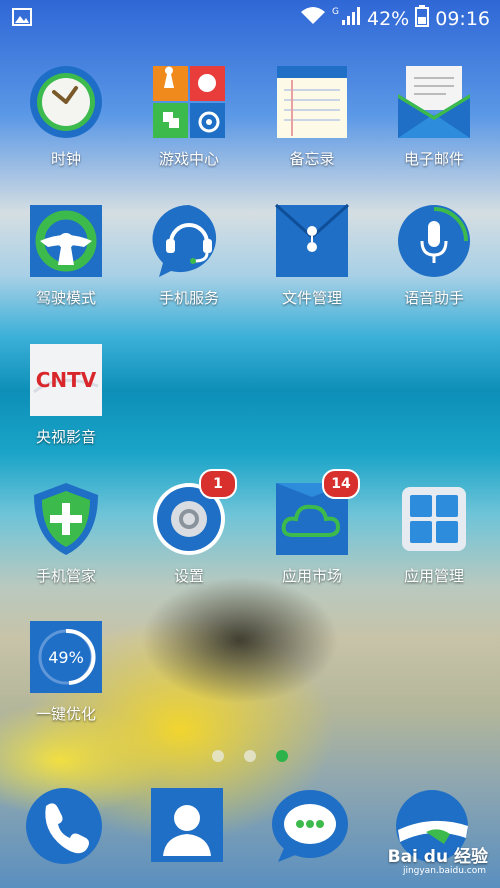  I want to click on app-label: 电子邮件, so click(433, 159).